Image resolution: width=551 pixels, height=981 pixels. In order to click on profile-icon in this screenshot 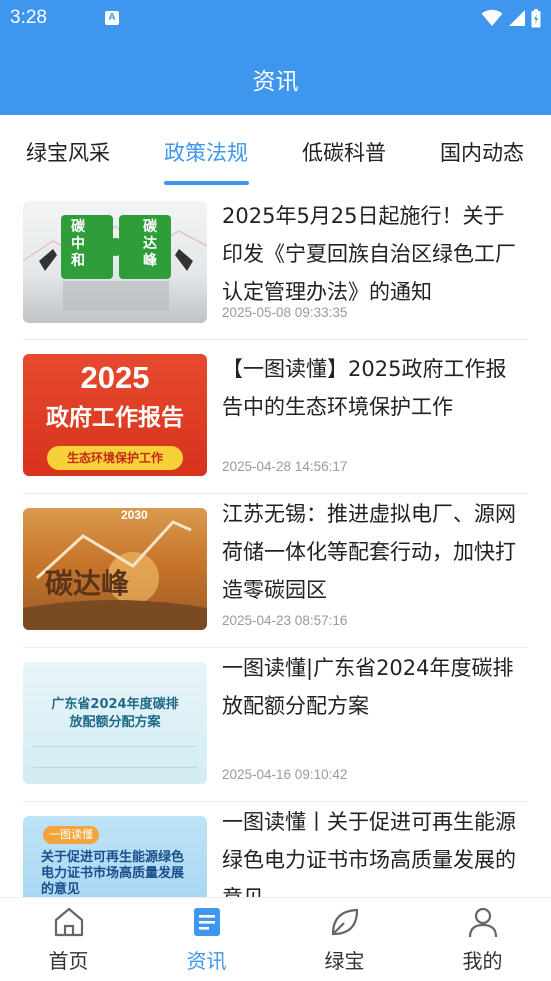, I will do `click(482, 922)`.